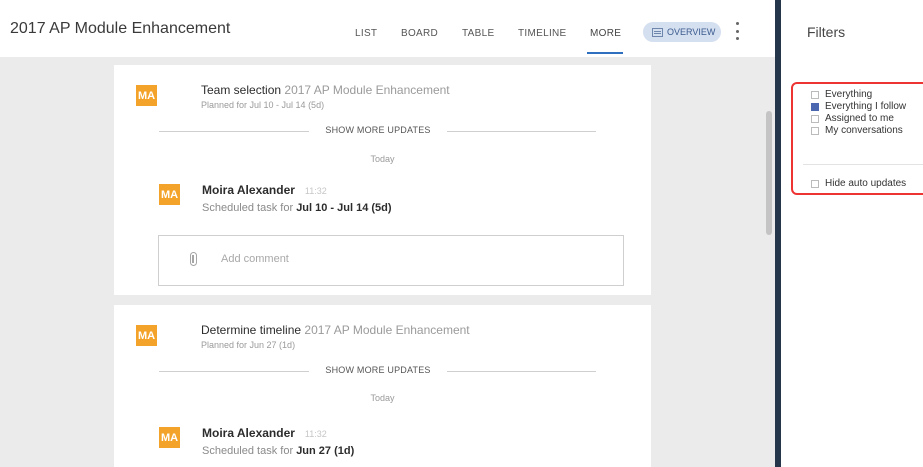 The image size is (923, 467). Describe the element at coordinates (866, 106) in the screenshot. I see `filter-label: Everything I follow` at that location.